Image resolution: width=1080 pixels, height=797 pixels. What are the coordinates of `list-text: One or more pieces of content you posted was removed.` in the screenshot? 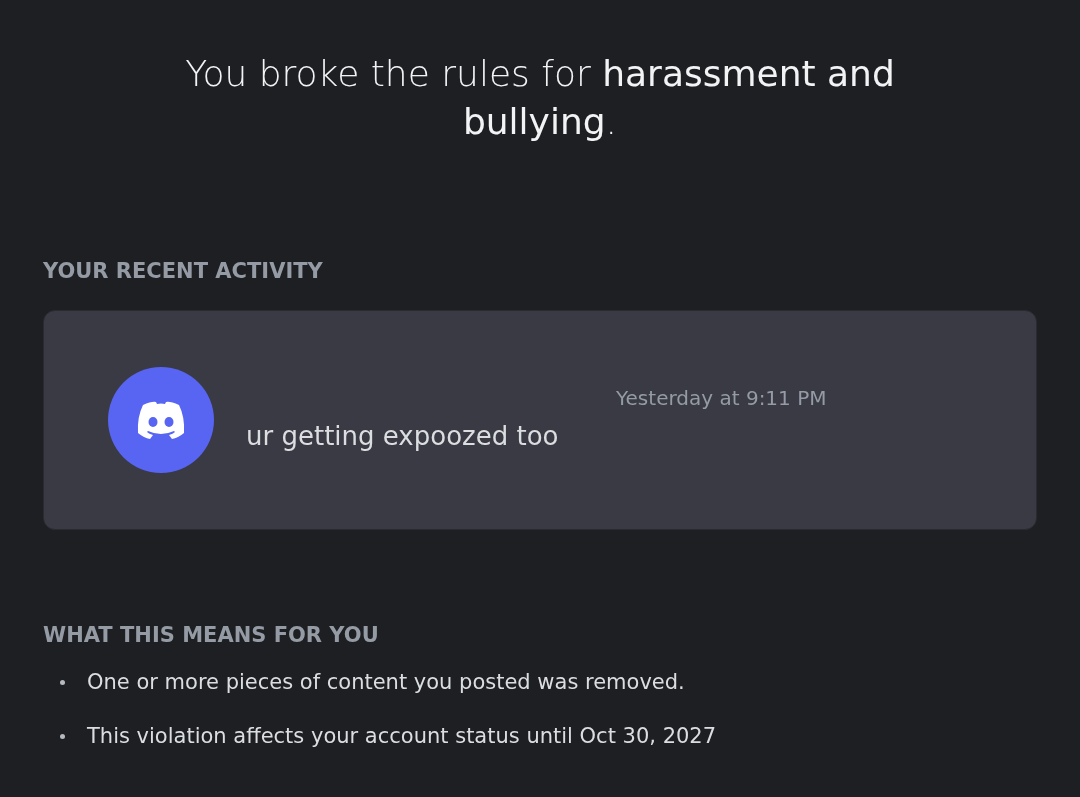 It's located at (386, 682).